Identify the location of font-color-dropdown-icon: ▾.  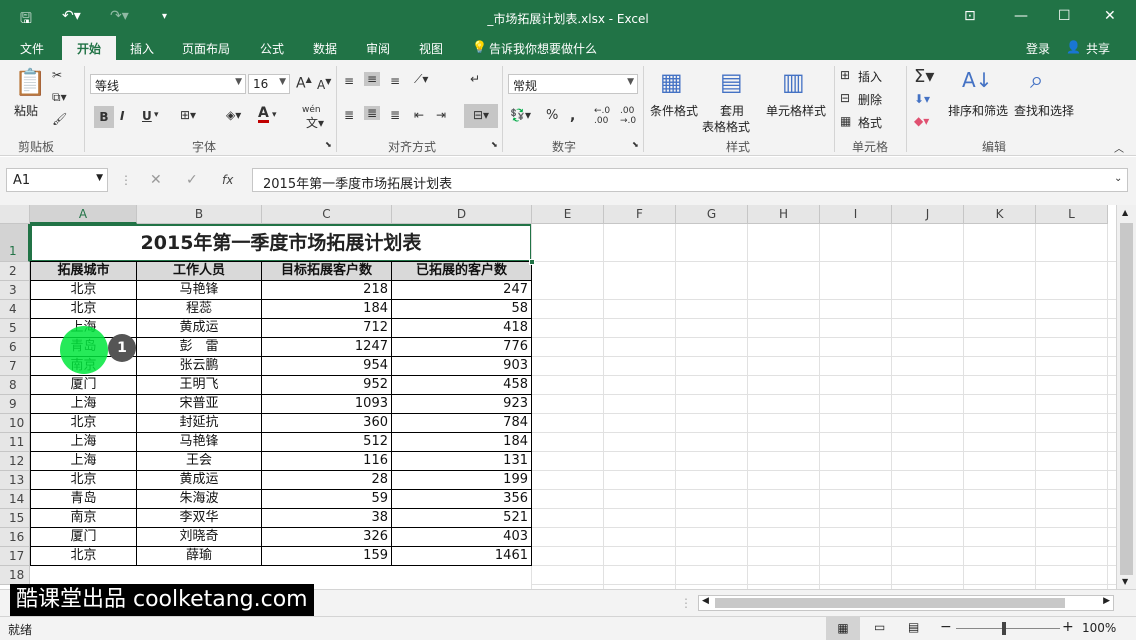
(274, 115).